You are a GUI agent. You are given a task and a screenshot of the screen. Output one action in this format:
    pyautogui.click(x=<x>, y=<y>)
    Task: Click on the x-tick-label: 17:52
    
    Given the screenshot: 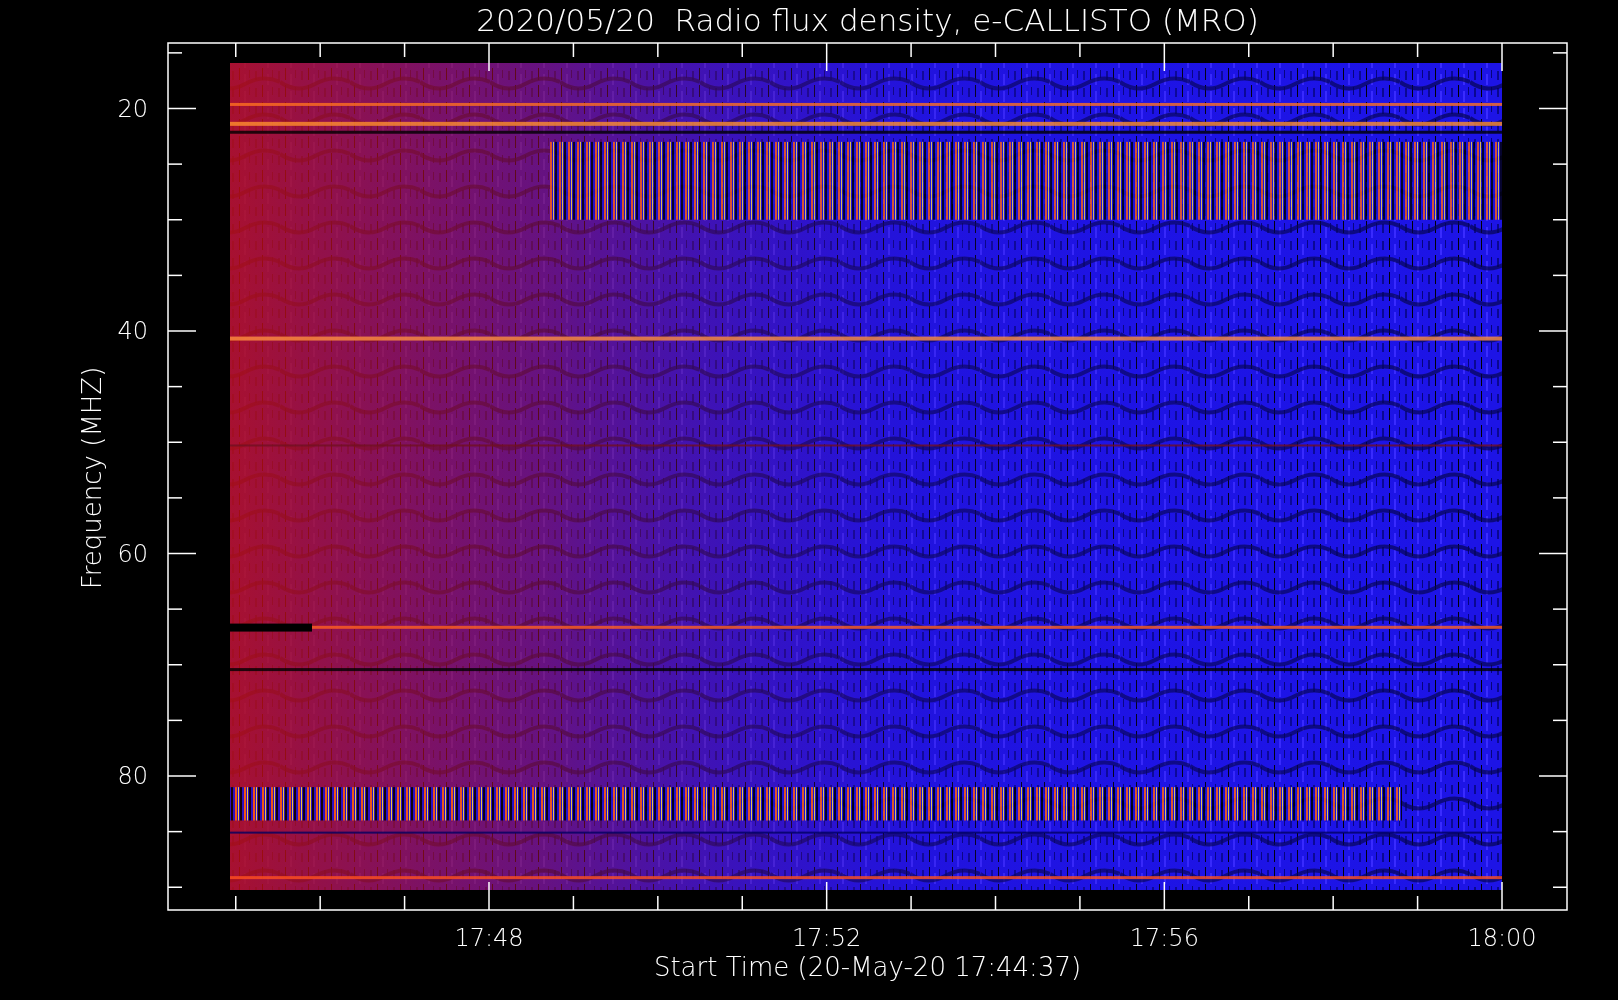 What is the action you would take?
    pyautogui.click(x=827, y=938)
    